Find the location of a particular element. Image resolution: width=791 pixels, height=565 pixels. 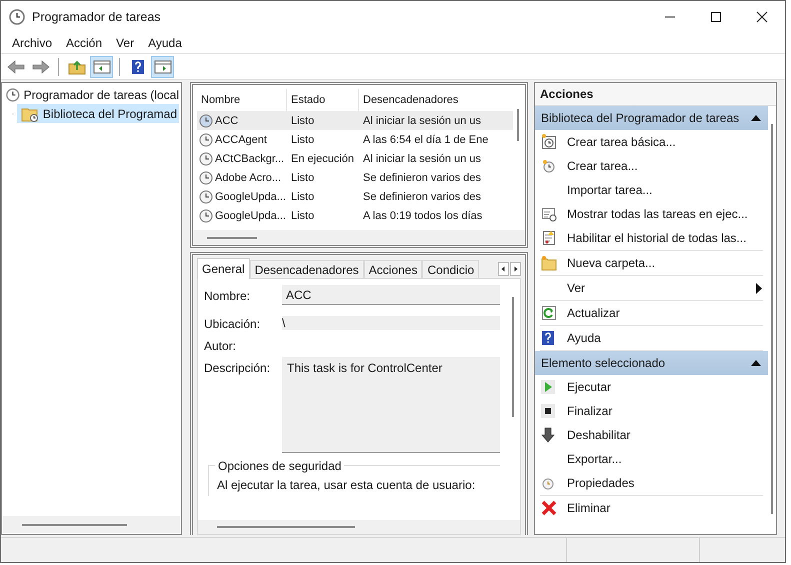

section-header: Biblioteca del Programador de tareas is located at coordinates (651, 118).